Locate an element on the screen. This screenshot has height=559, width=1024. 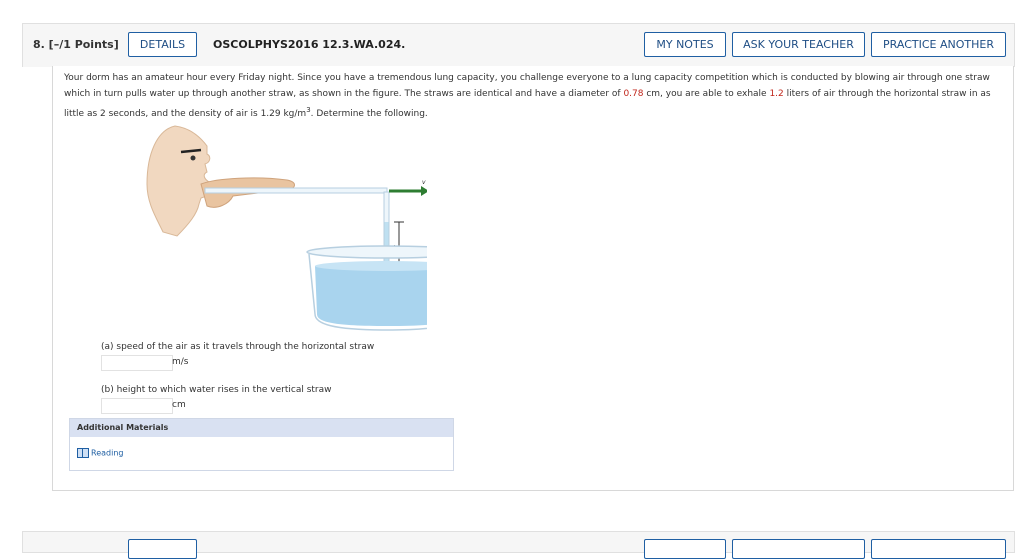
next-my-notes-button is located at coordinates (685, 549).